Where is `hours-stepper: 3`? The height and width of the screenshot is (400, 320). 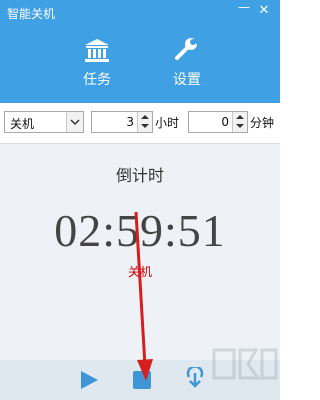 hours-stepper: 3 is located at coordinates (122, 122).